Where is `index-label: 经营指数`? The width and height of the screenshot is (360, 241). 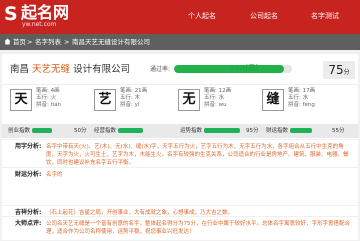
index-label: 经营指数 is located at coordinates (105, 131).